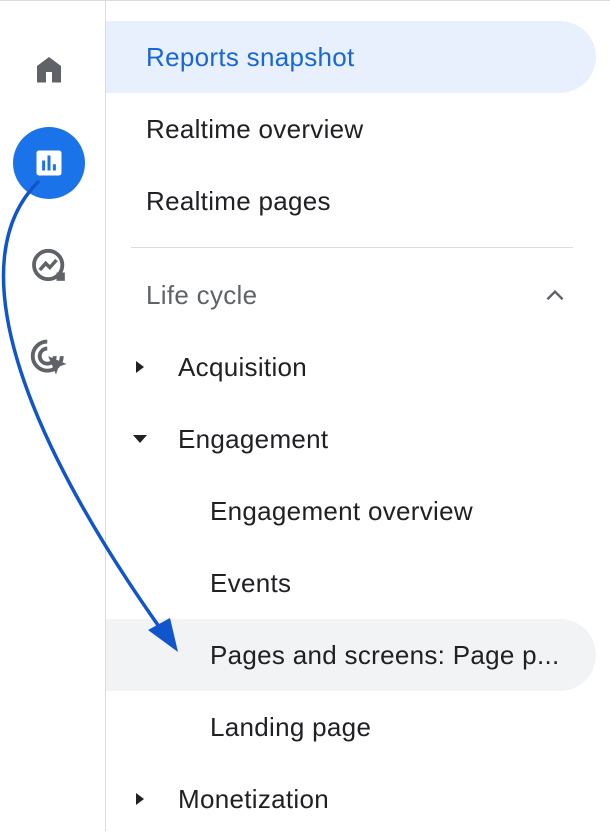 This screenshot has height=835, width=610. What do you see at coordinates (251, 582) in the screenshot?
I see `nav-item-label: Events` at bounding box center [251, 582].